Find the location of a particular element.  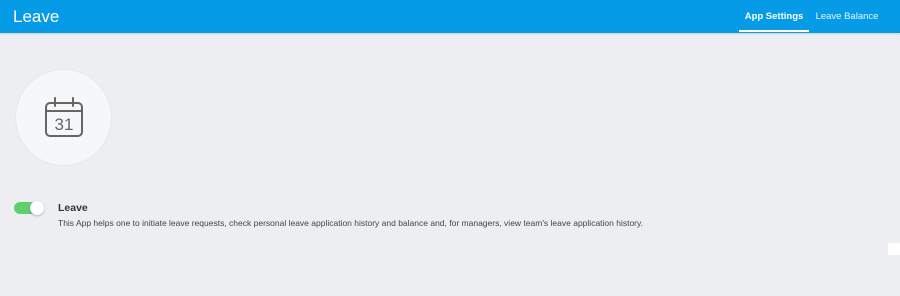

tab-leave-balance: Leave Balance is located at coordinates (847, 16).